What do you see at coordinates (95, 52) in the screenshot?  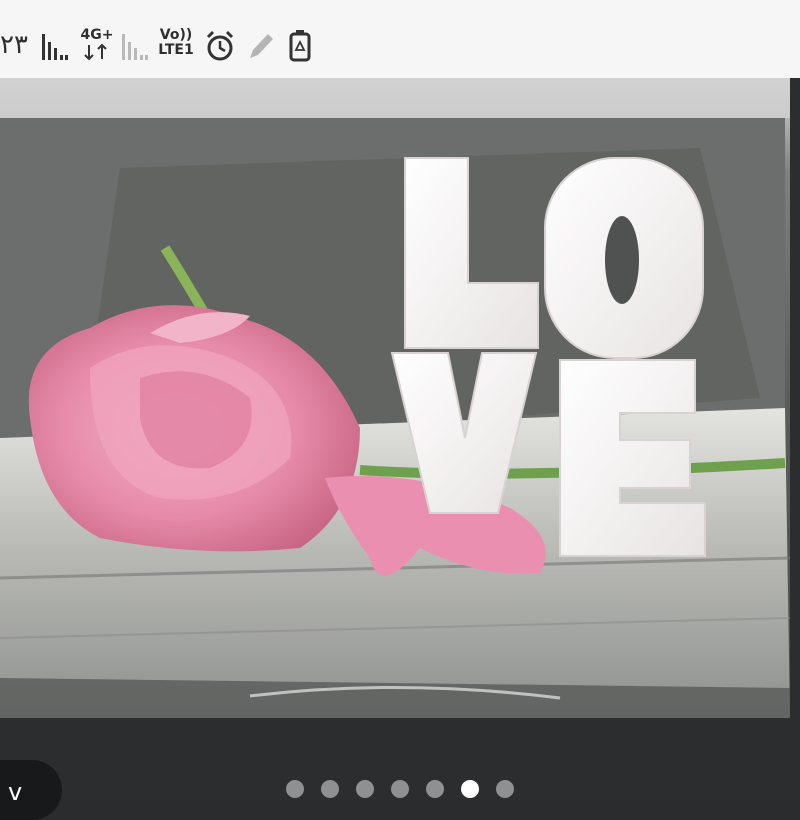 I see `data-arrows-icon` at bounding box center [95, 52].